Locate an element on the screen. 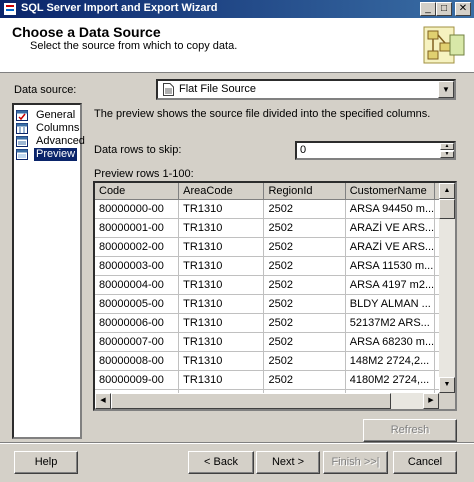 The height and width of the screenshot is (482, 474). column-header: AreaCode is located at coordinates (221, 191).